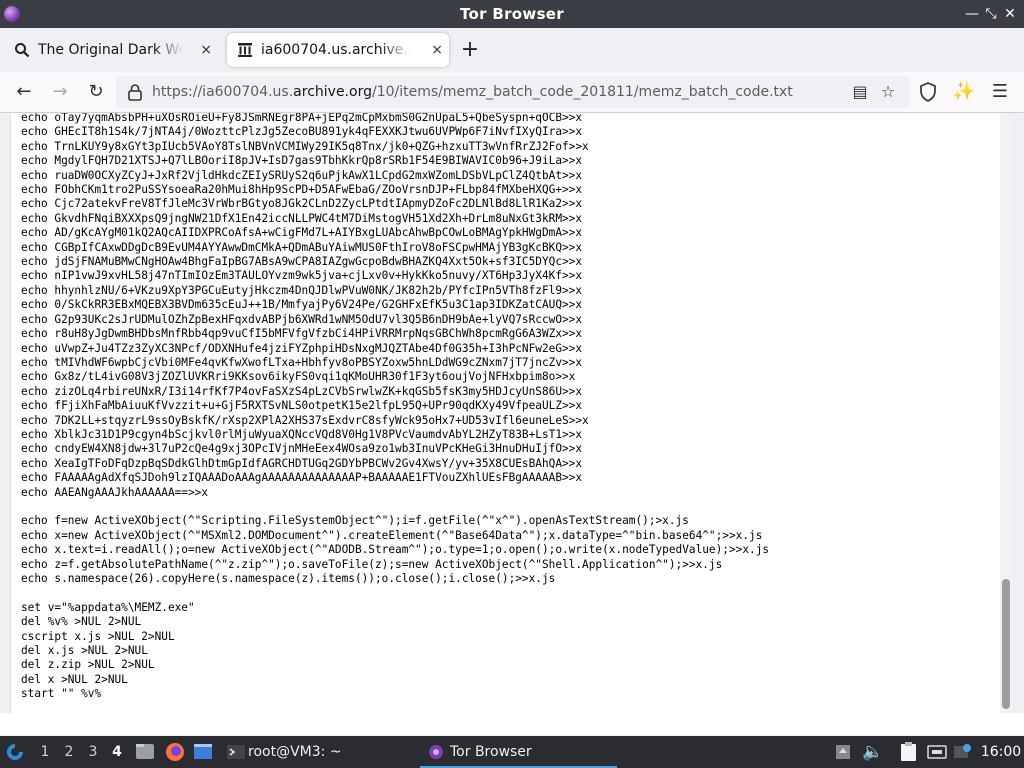 Image resolution: width=1024 pixels, height=768 pixels. Describe the element at coordinates (203, 752) in the screenshot. I see `window-icon` at that location.